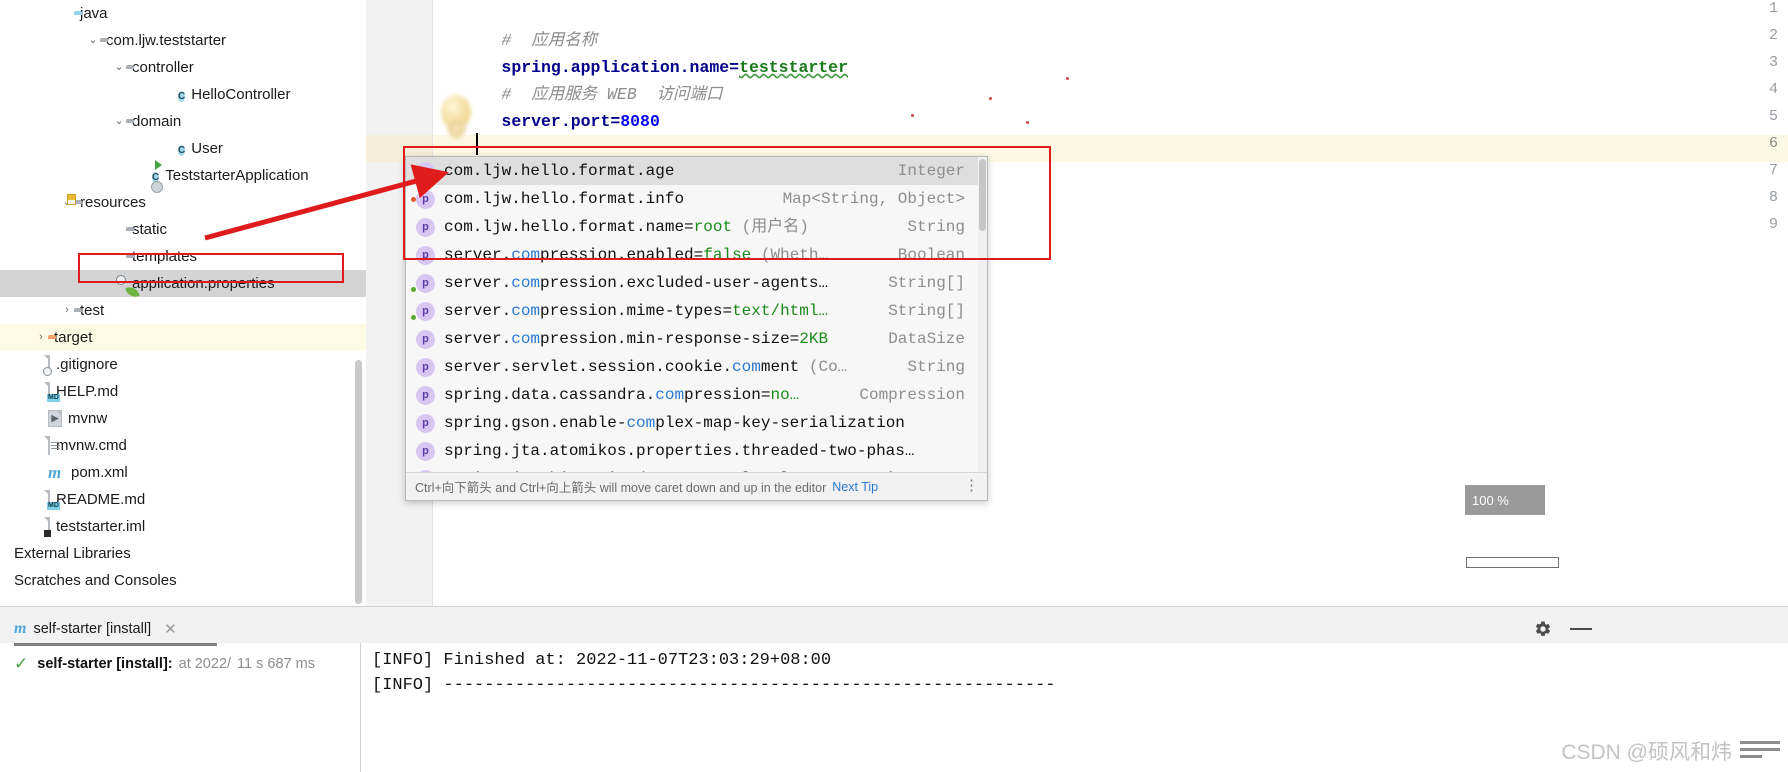 This screenshot has height=772, width=1788. Describe the element at coordinates (583, 199) in the screenshot. I see `ac-item-rest: ljw.hello.format.info` at that location.